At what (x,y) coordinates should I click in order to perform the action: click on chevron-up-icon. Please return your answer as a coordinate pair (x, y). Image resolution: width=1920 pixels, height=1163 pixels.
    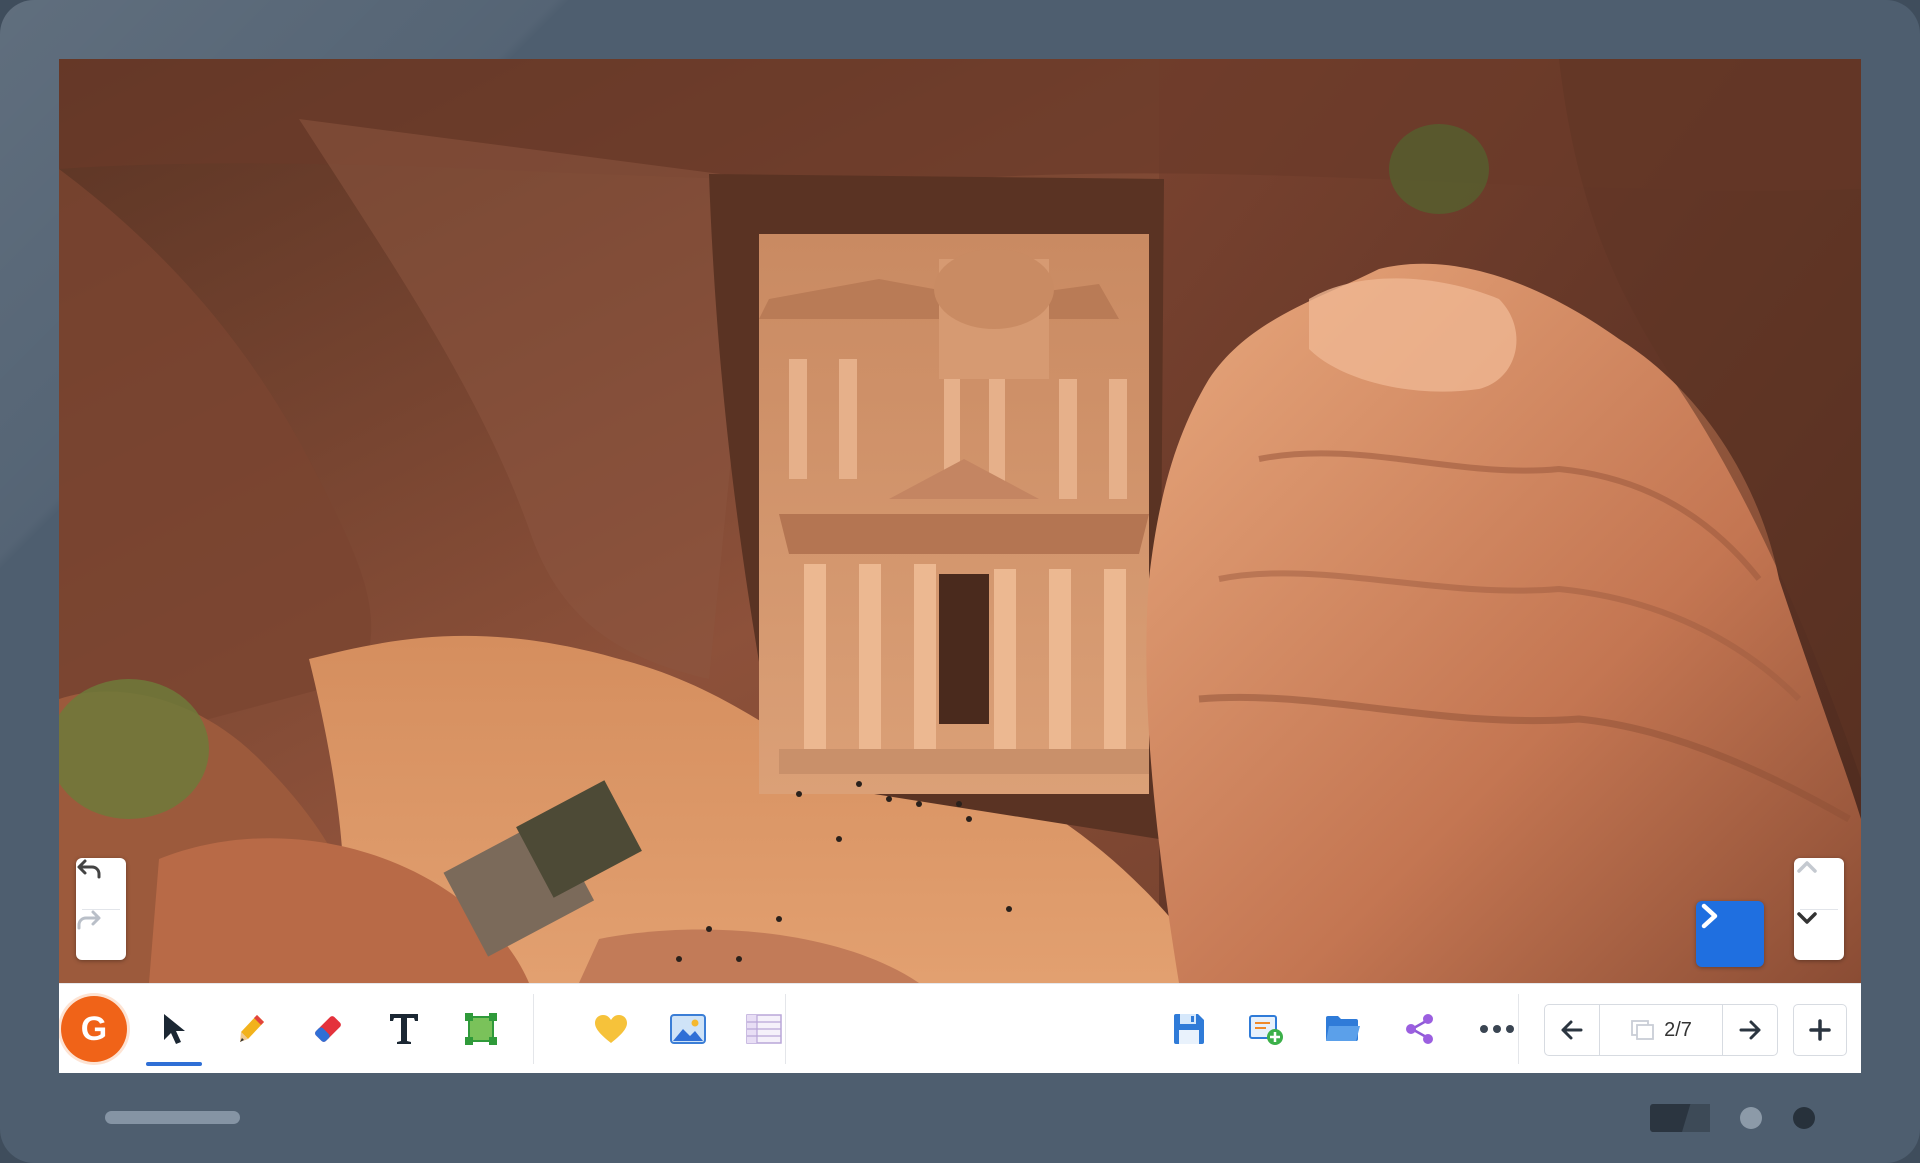
    Looking at the image, I should click on (1807, 867).